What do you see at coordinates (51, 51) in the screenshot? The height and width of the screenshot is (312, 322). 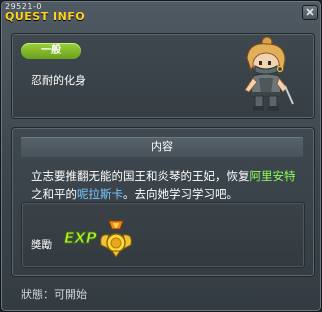 I see `quest-category-badge: 一般` at bounding box center [51, 51].